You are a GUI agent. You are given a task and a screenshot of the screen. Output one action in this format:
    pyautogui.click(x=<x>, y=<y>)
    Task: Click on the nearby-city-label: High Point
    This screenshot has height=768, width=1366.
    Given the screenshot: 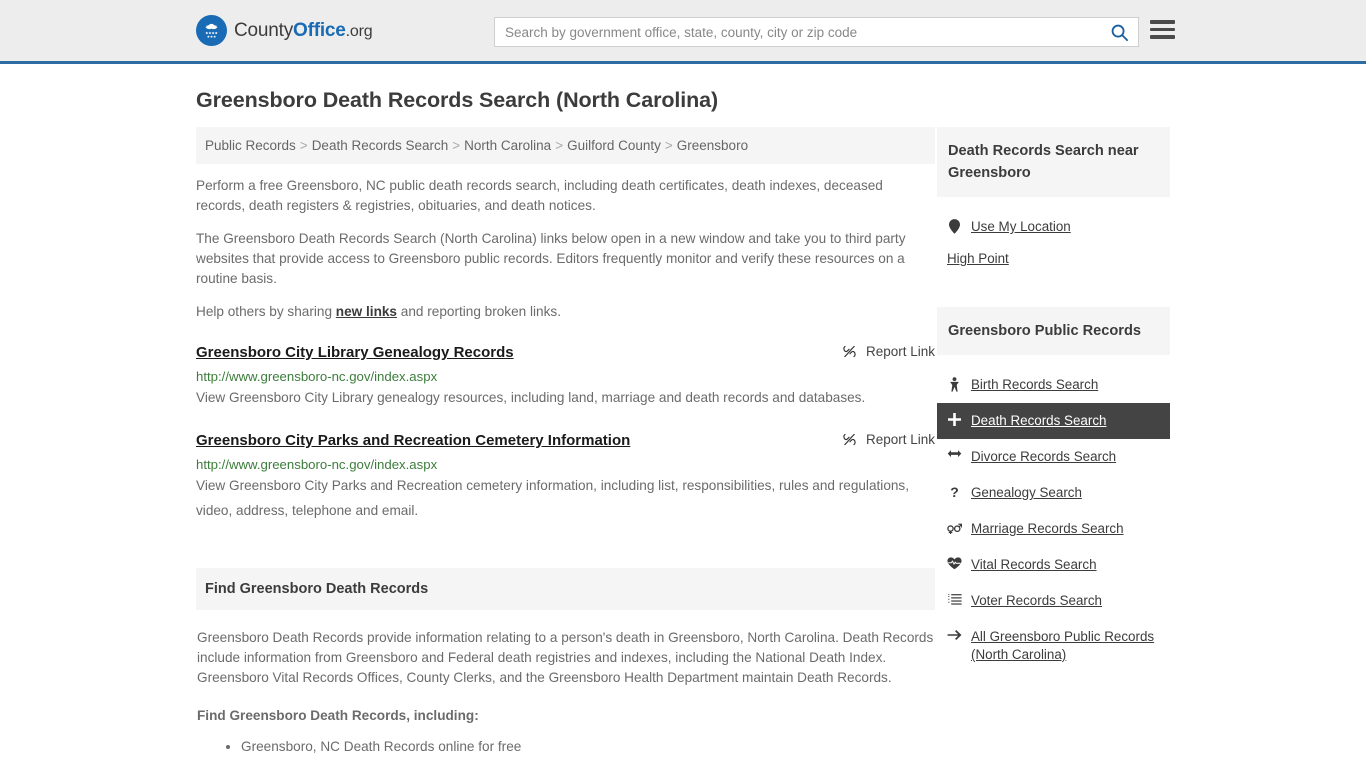 What is the action you would take?
    pyautogui.click(x=978, y=258)
    